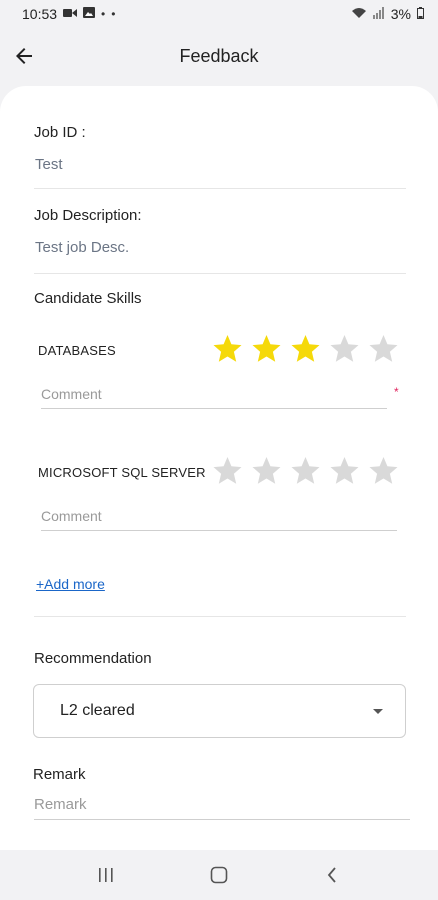 The height and width of the screenshot is (900, 438). What do you see at coordinates (359, 14) in the screenshot?
I see `wifi-icon` at bounding box center [359, 14].